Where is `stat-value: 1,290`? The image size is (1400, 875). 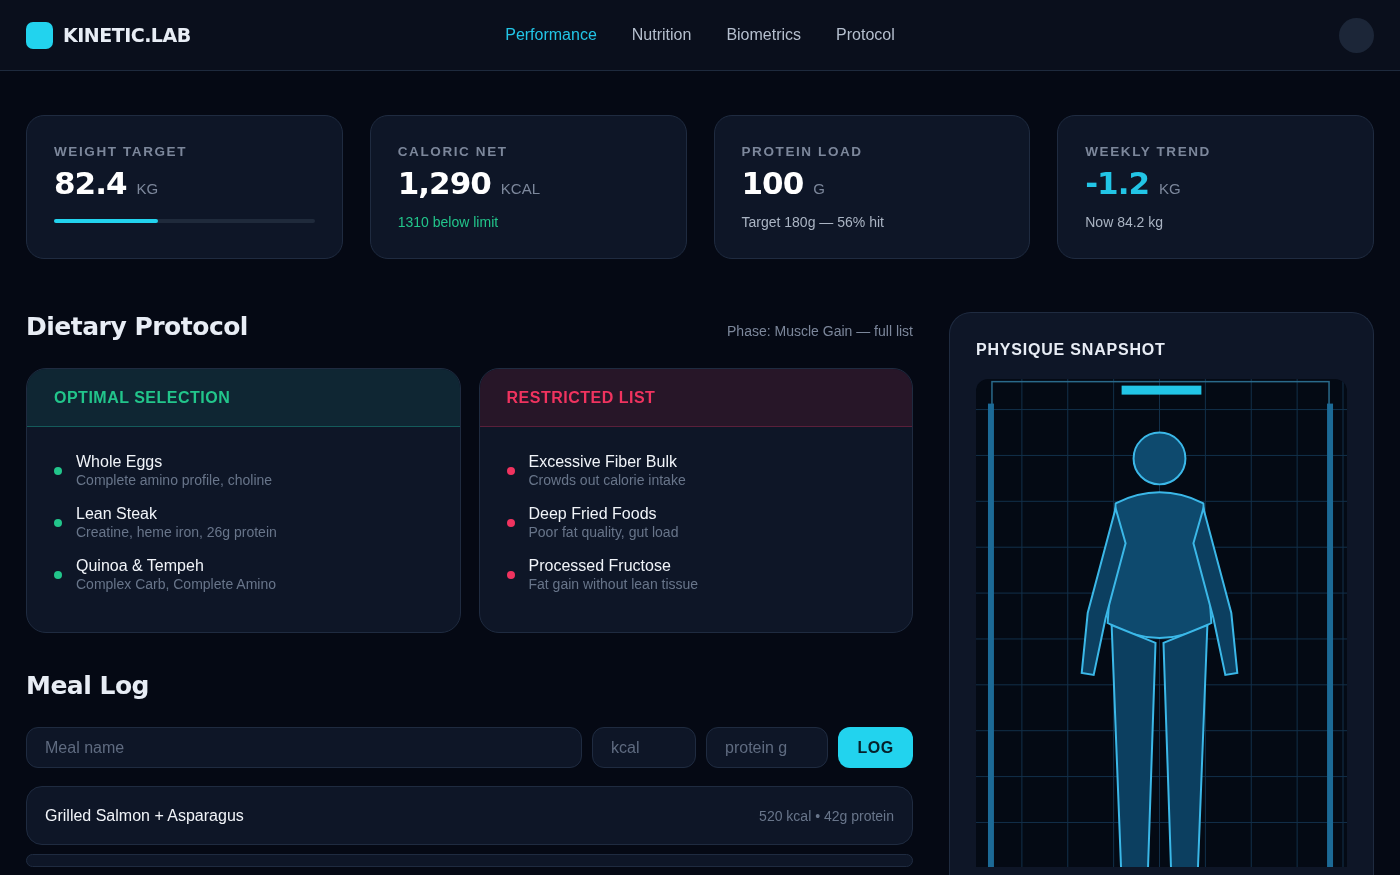
stat-value: 1,290 is located at coordinates (444, 183).